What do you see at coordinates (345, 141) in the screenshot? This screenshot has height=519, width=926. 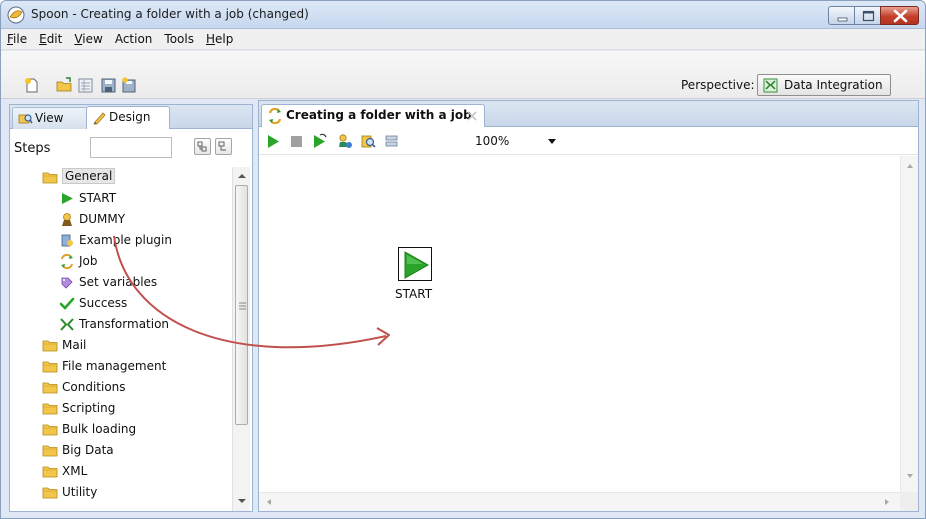 I see `check-job-icon` at bounding box center [345, 141].